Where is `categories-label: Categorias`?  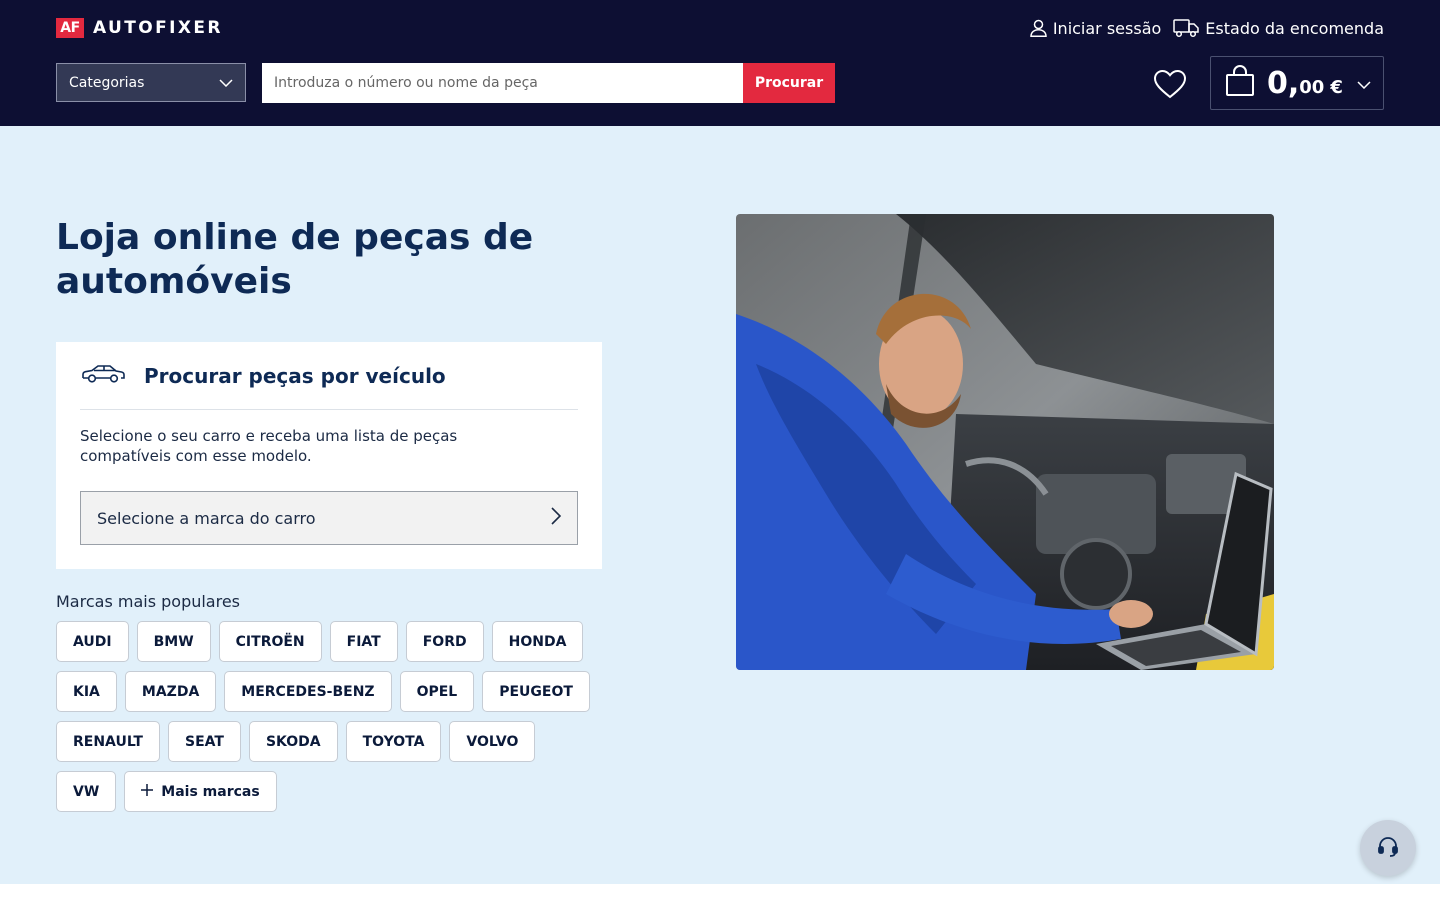 categories-label: Categorias is located at coordinates (107, 82).